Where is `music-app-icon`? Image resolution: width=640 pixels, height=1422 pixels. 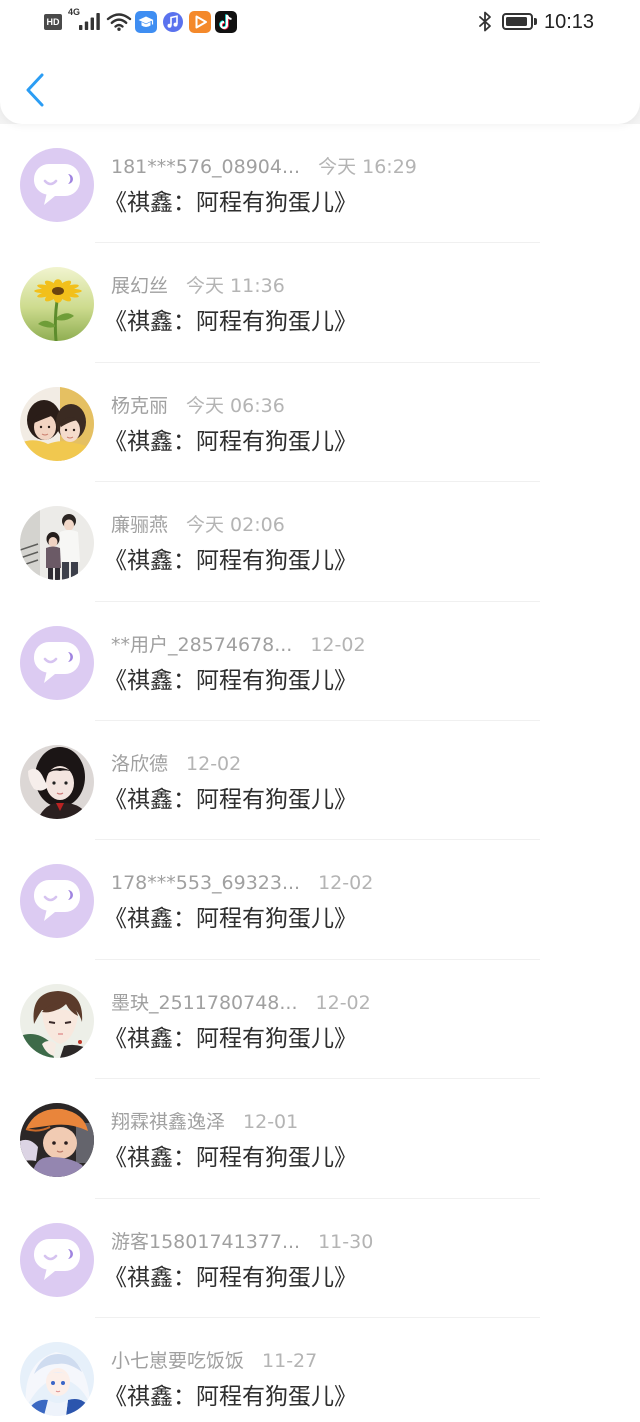
music-app-icon is located at coordinates (173, 22).